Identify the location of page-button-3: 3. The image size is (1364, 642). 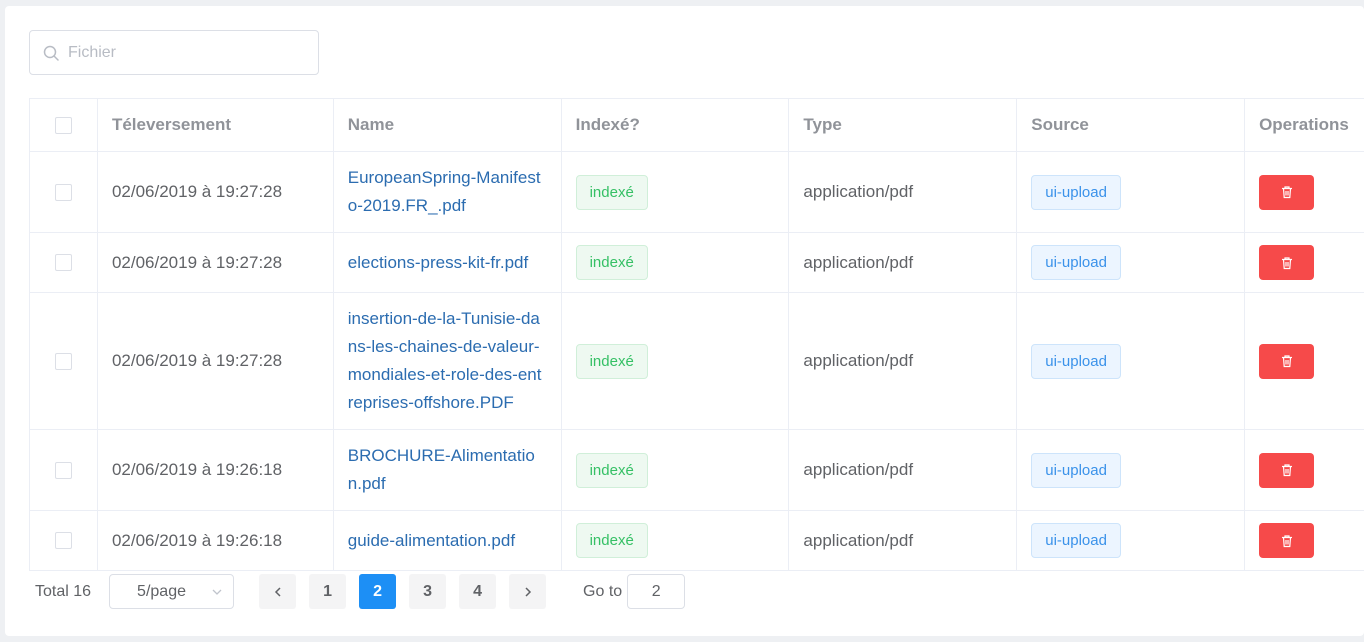
(428, 591).